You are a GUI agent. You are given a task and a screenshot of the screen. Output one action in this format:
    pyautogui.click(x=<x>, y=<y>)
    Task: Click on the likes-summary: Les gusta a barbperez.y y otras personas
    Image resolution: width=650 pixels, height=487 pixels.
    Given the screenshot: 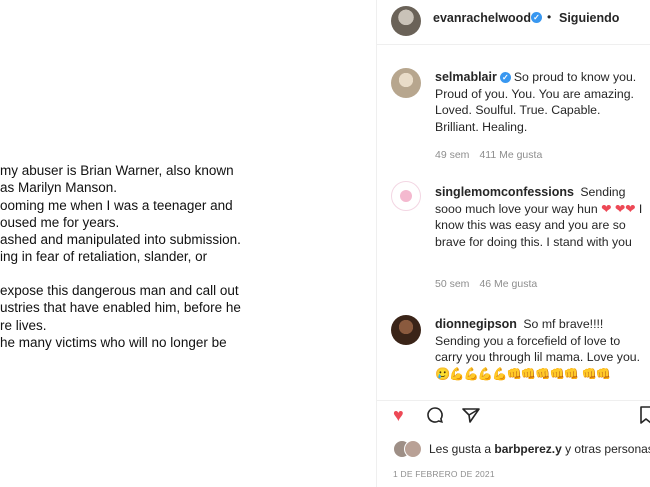 What is the action you would take?
    pyautogui.click(x=513, y=449)
    